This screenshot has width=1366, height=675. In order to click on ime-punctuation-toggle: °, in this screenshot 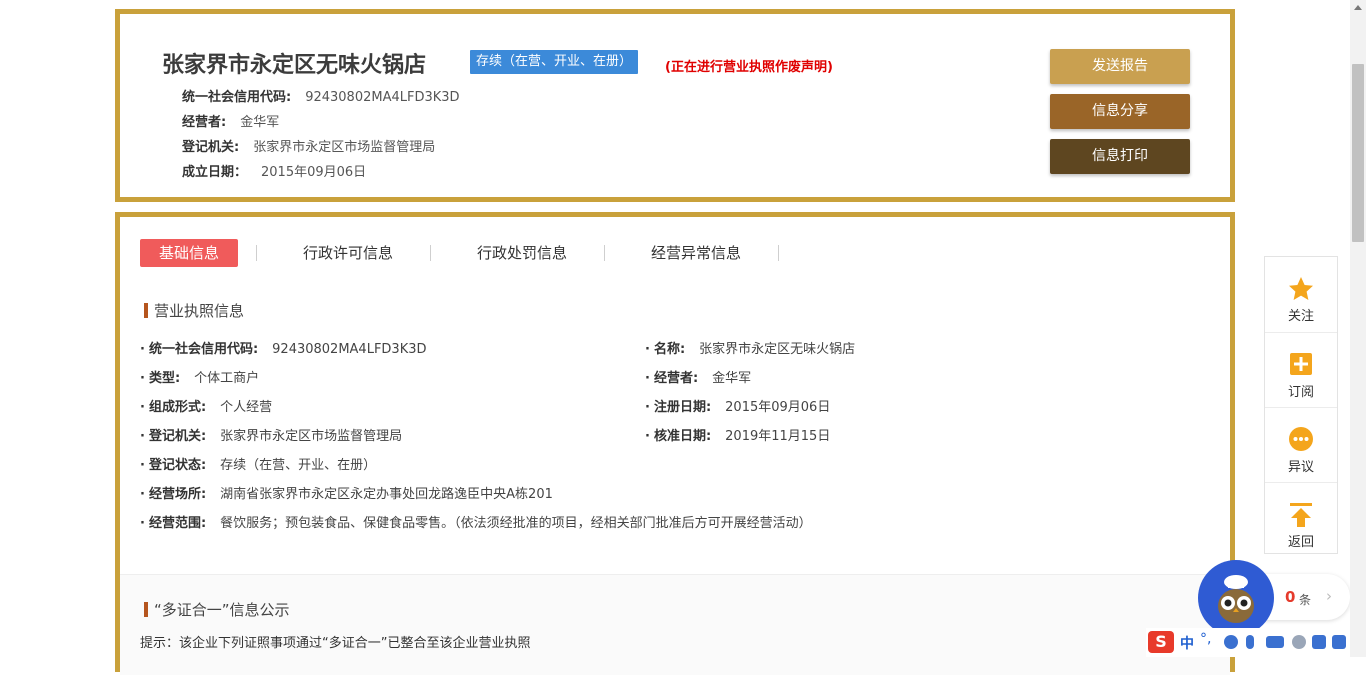, I will do `click(1205, 639)`.